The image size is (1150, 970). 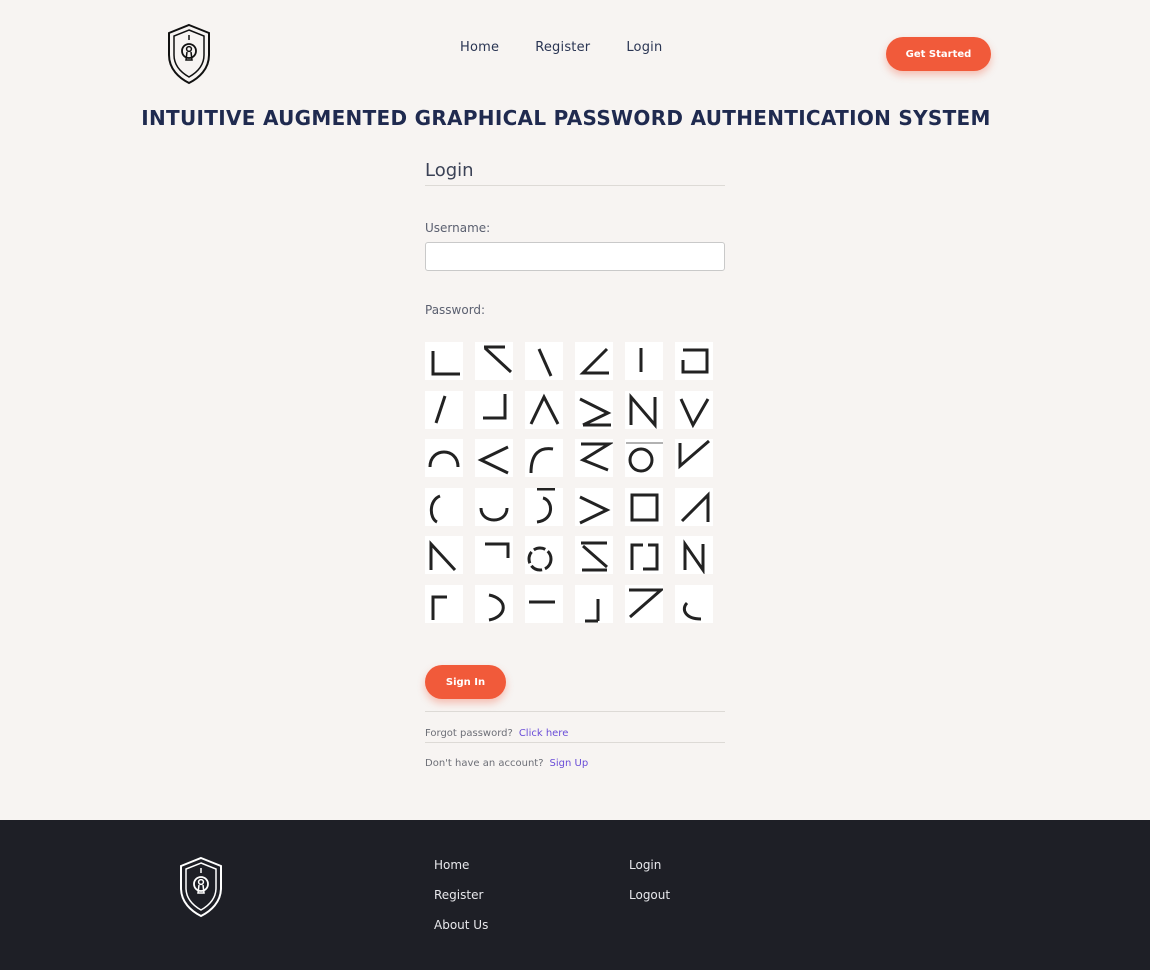 I want to click on caret-up-icon, so click(x=544, y=409).